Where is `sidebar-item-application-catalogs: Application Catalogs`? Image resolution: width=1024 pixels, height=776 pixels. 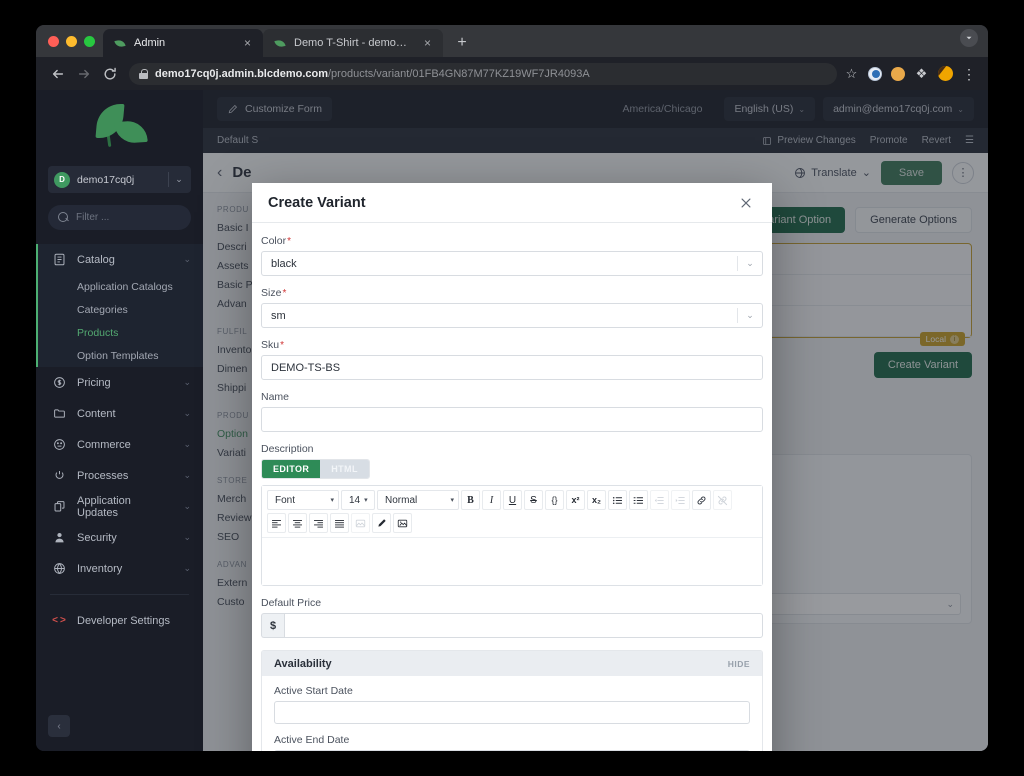
sidebar-item-application-catalogs: Application Catalogs is located at coordinates (120, 286).